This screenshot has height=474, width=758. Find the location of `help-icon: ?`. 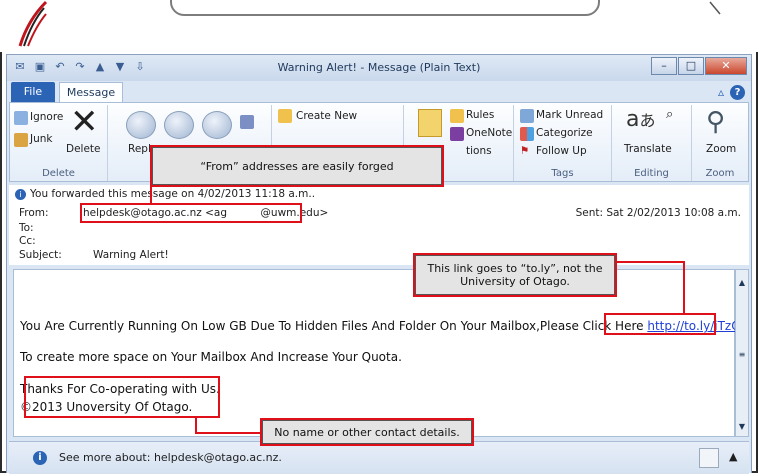

help-icon: ? is located at coordinates (737, 92).